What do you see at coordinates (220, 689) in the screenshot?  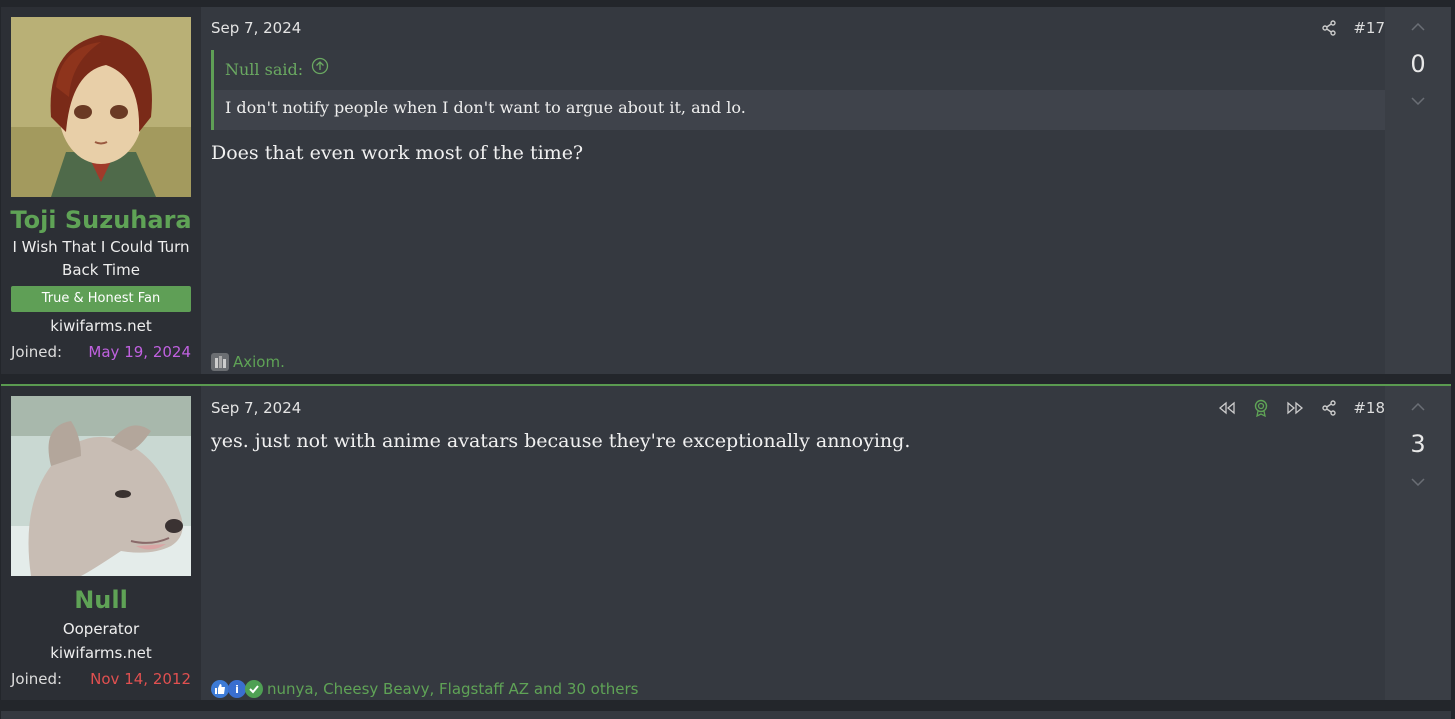 I see `like-icon` at bounding box center [220, 689].